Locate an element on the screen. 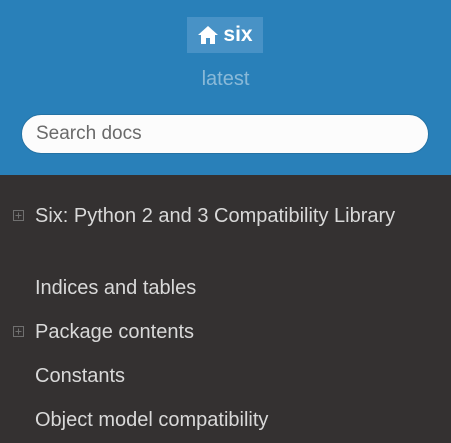 This screenshot has height=443, width=451. nav-item-indices-and-tables: Indices and tables is located at coordinates (235, 288).